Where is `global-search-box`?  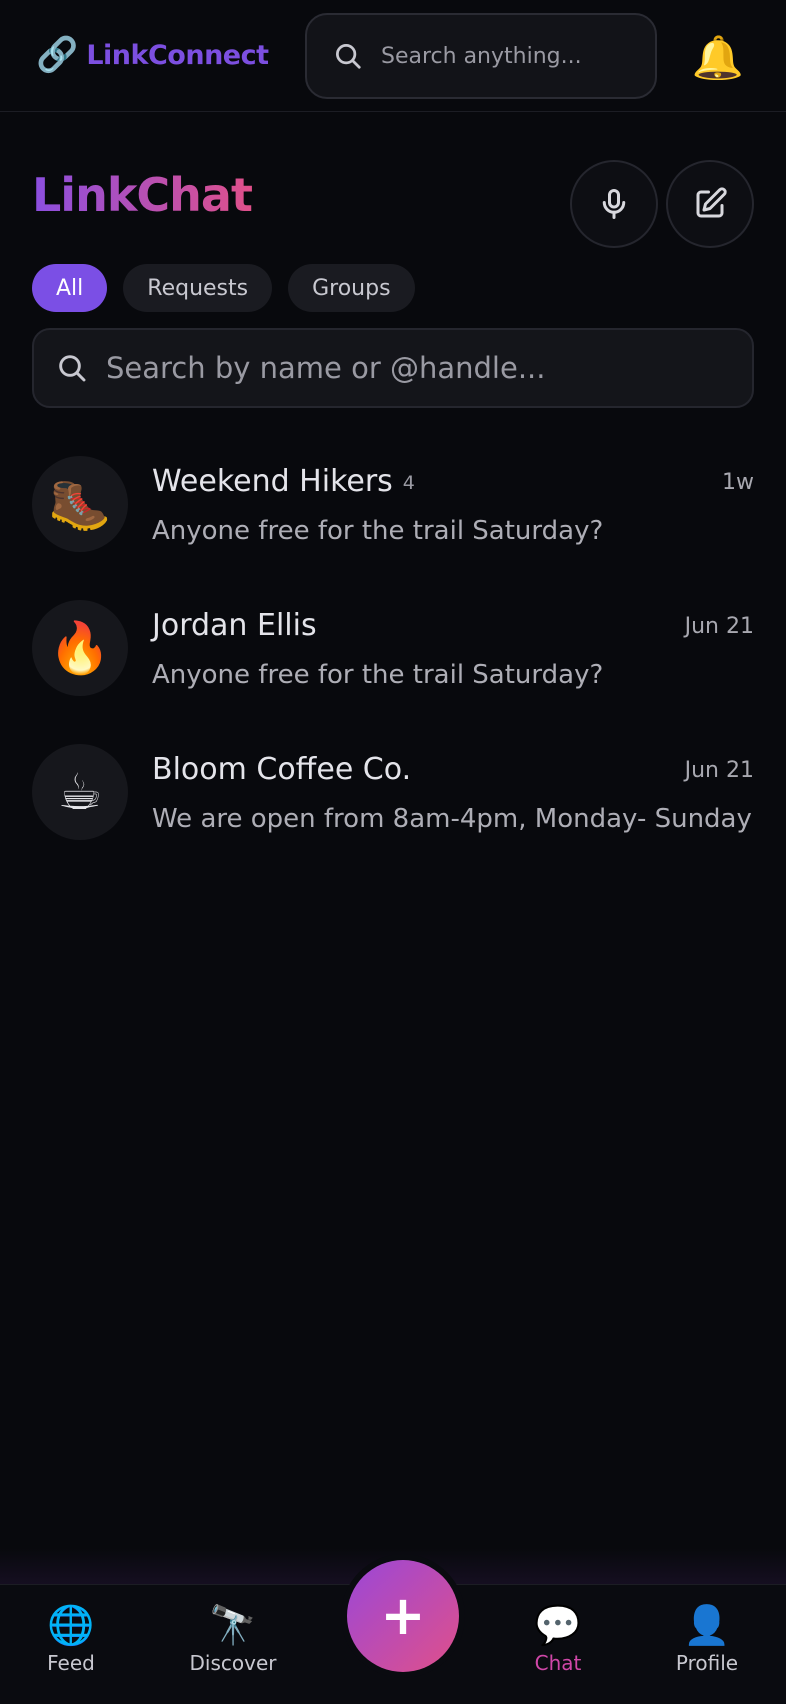 global-search-box is located at coordinates (481, 56).